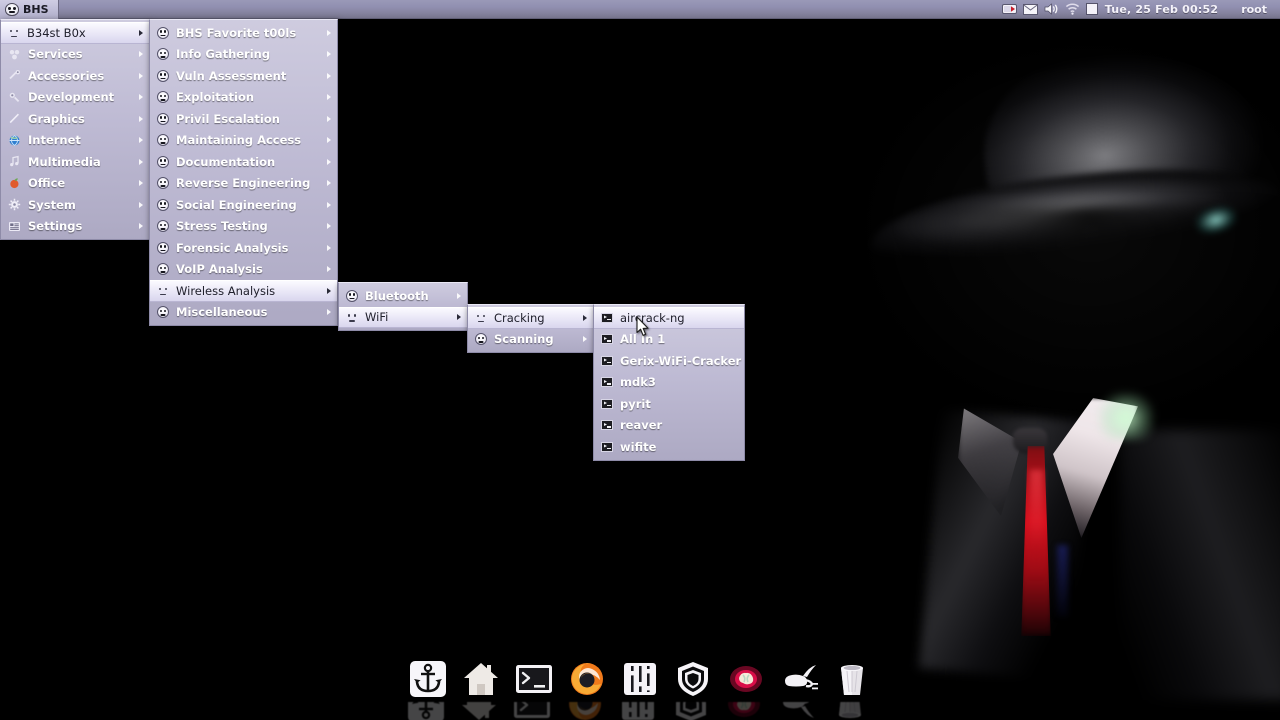 The height and width of the screenshot is (720, 1280). What do you see at coordinates (29, 9) in the screenshot?
I see `applications-menu-button: BHS` at bounding box center [29, 9].